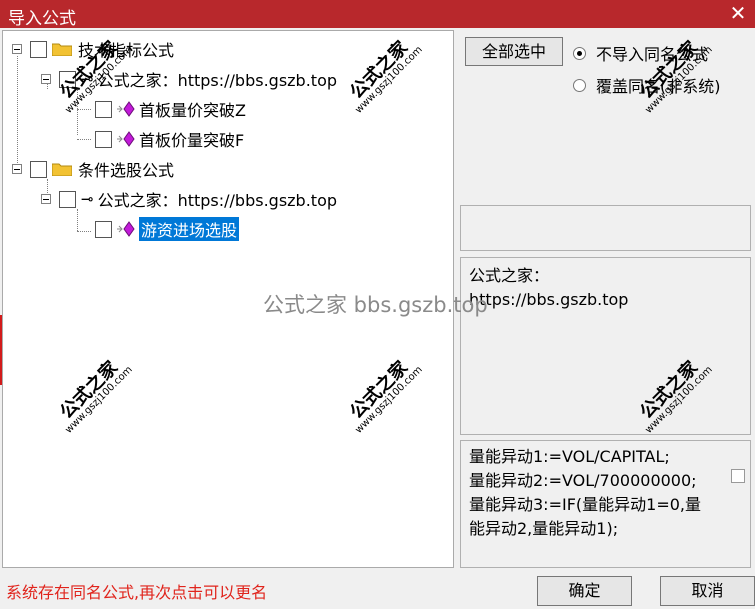 Image resolution: width=755 pixels, height=609 pixels. I want to click on code-line: 量能异动1:=VOL/CAPITAL;, so click(569, 456).